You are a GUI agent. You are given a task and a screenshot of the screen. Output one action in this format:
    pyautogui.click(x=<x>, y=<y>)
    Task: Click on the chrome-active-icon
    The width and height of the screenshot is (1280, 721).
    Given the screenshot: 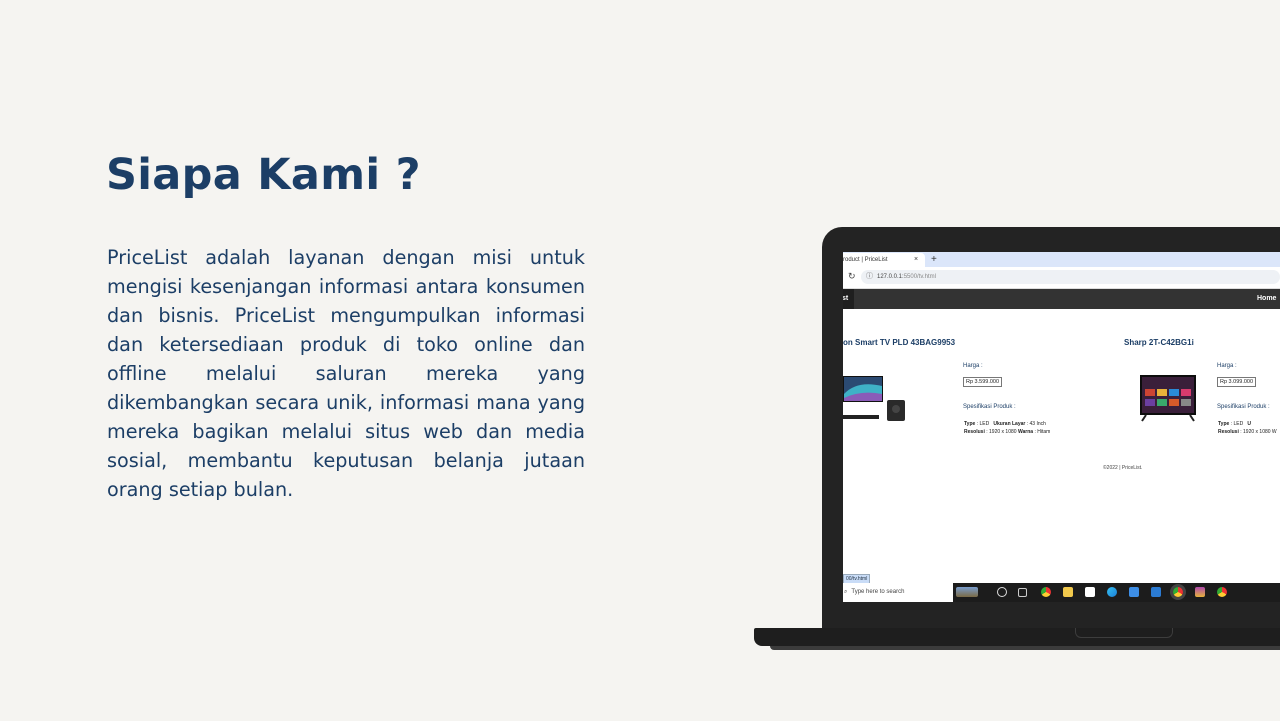 What is the action you would take?
    pyautogui.click(x=1178, y=592)
    